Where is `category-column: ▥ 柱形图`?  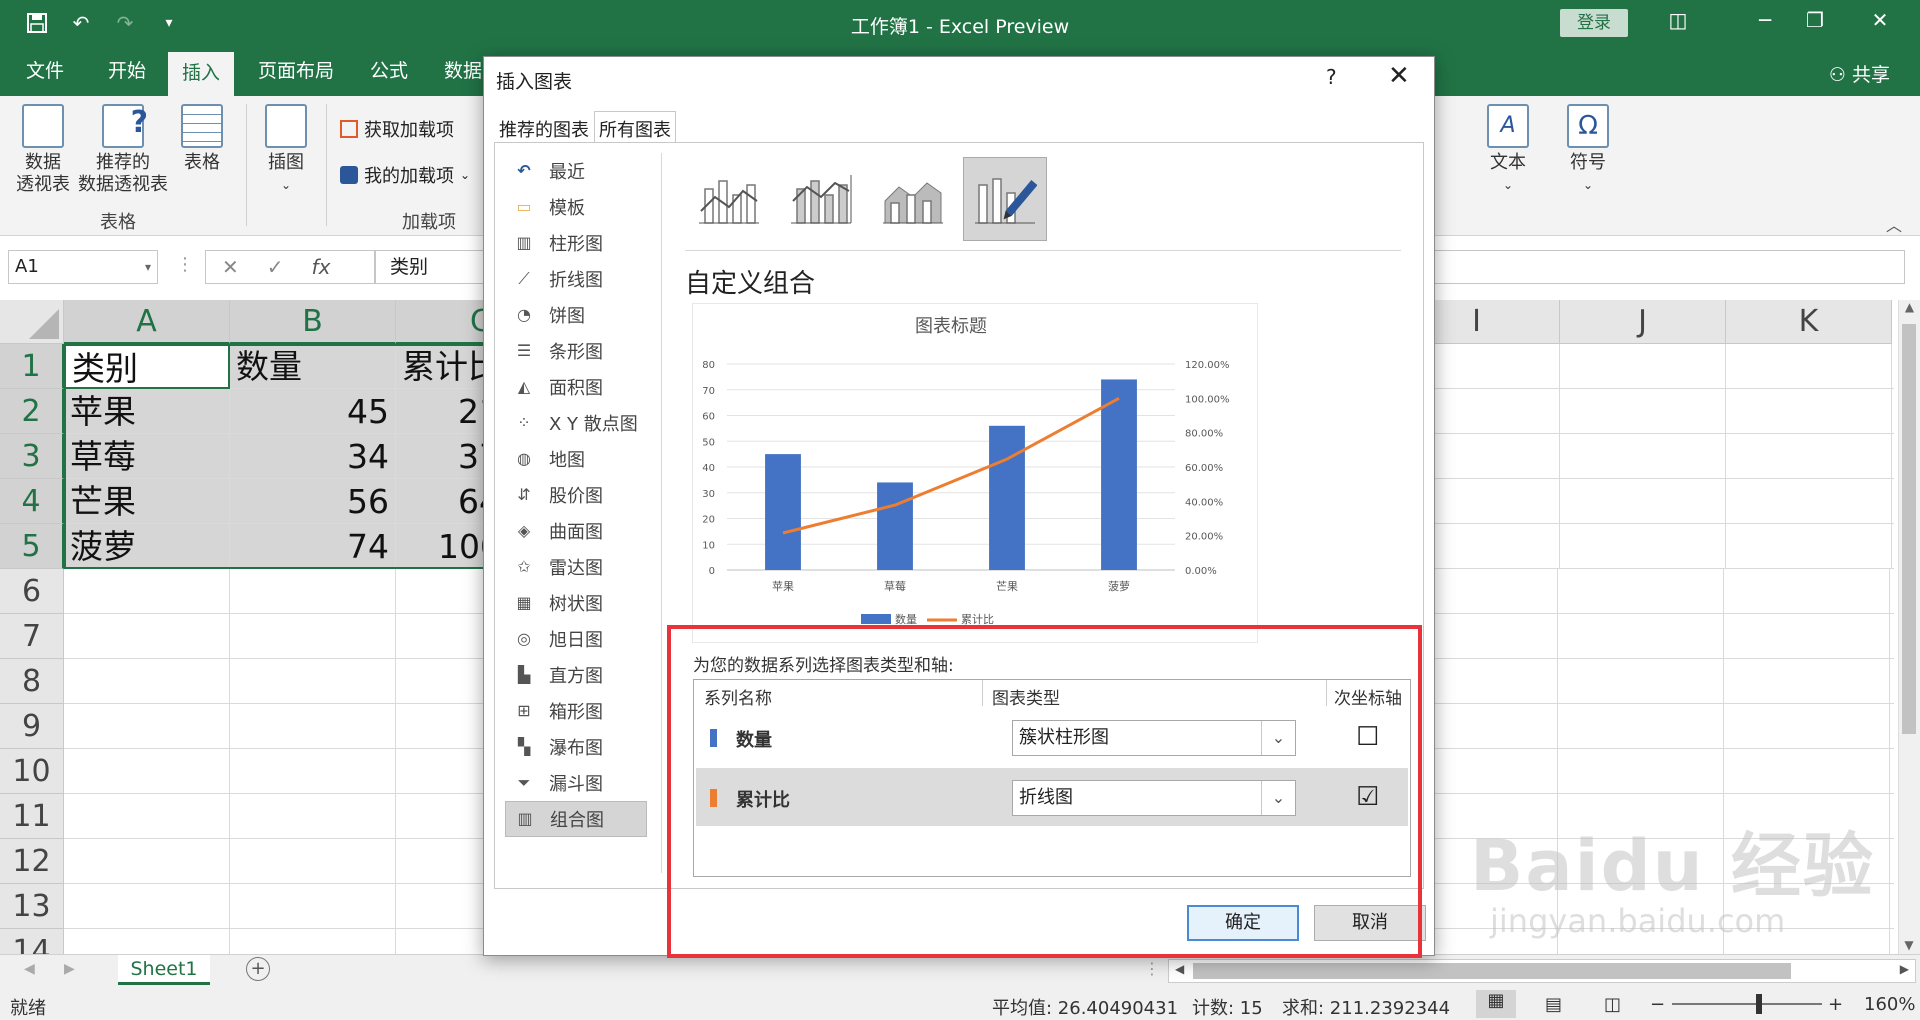 category-column: ▥ 柱形图 is located at coordinates (576, 243).